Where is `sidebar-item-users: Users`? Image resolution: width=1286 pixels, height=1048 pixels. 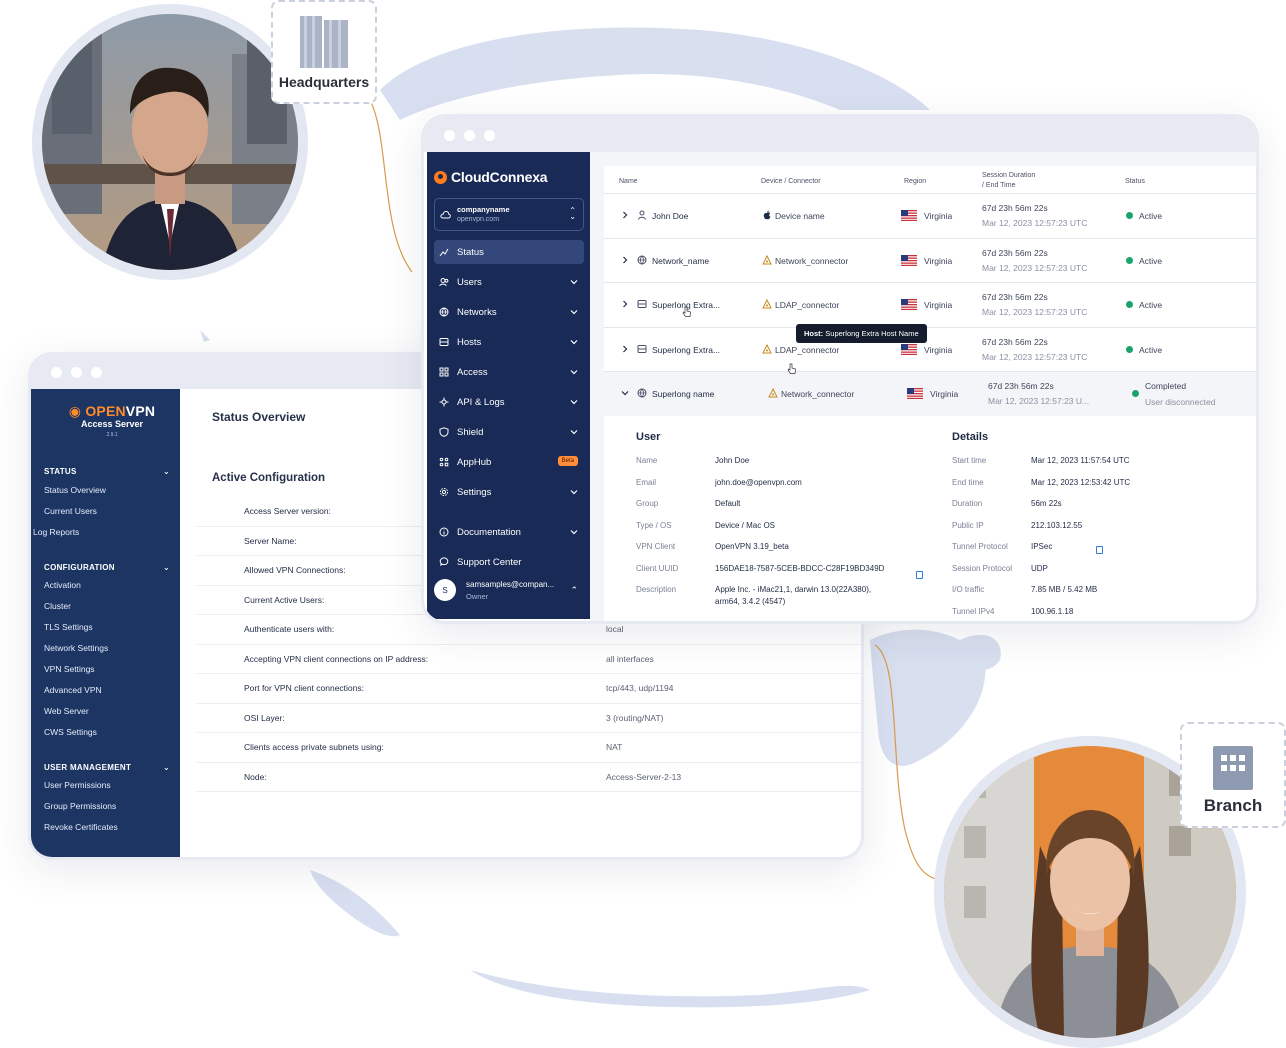
sidebar-item-users: Users is located at coordinates (509, 282).